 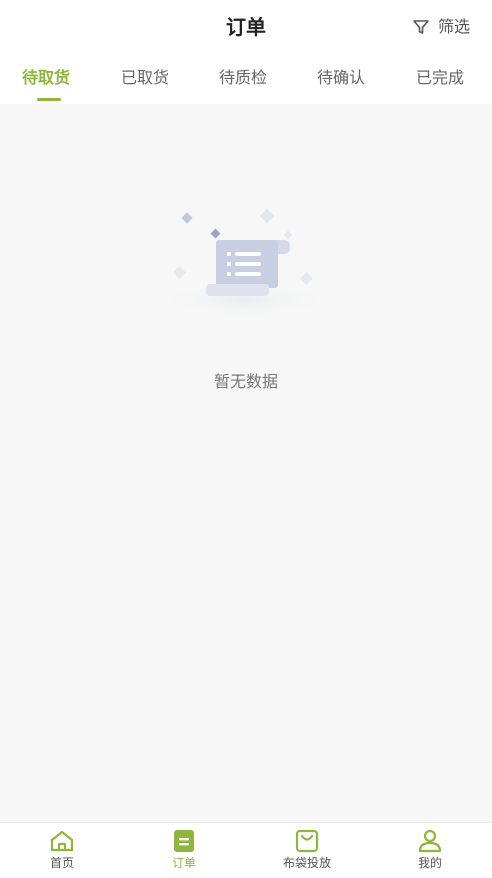 I want to click on nav-home: 首页, so click(x=62, y=850).